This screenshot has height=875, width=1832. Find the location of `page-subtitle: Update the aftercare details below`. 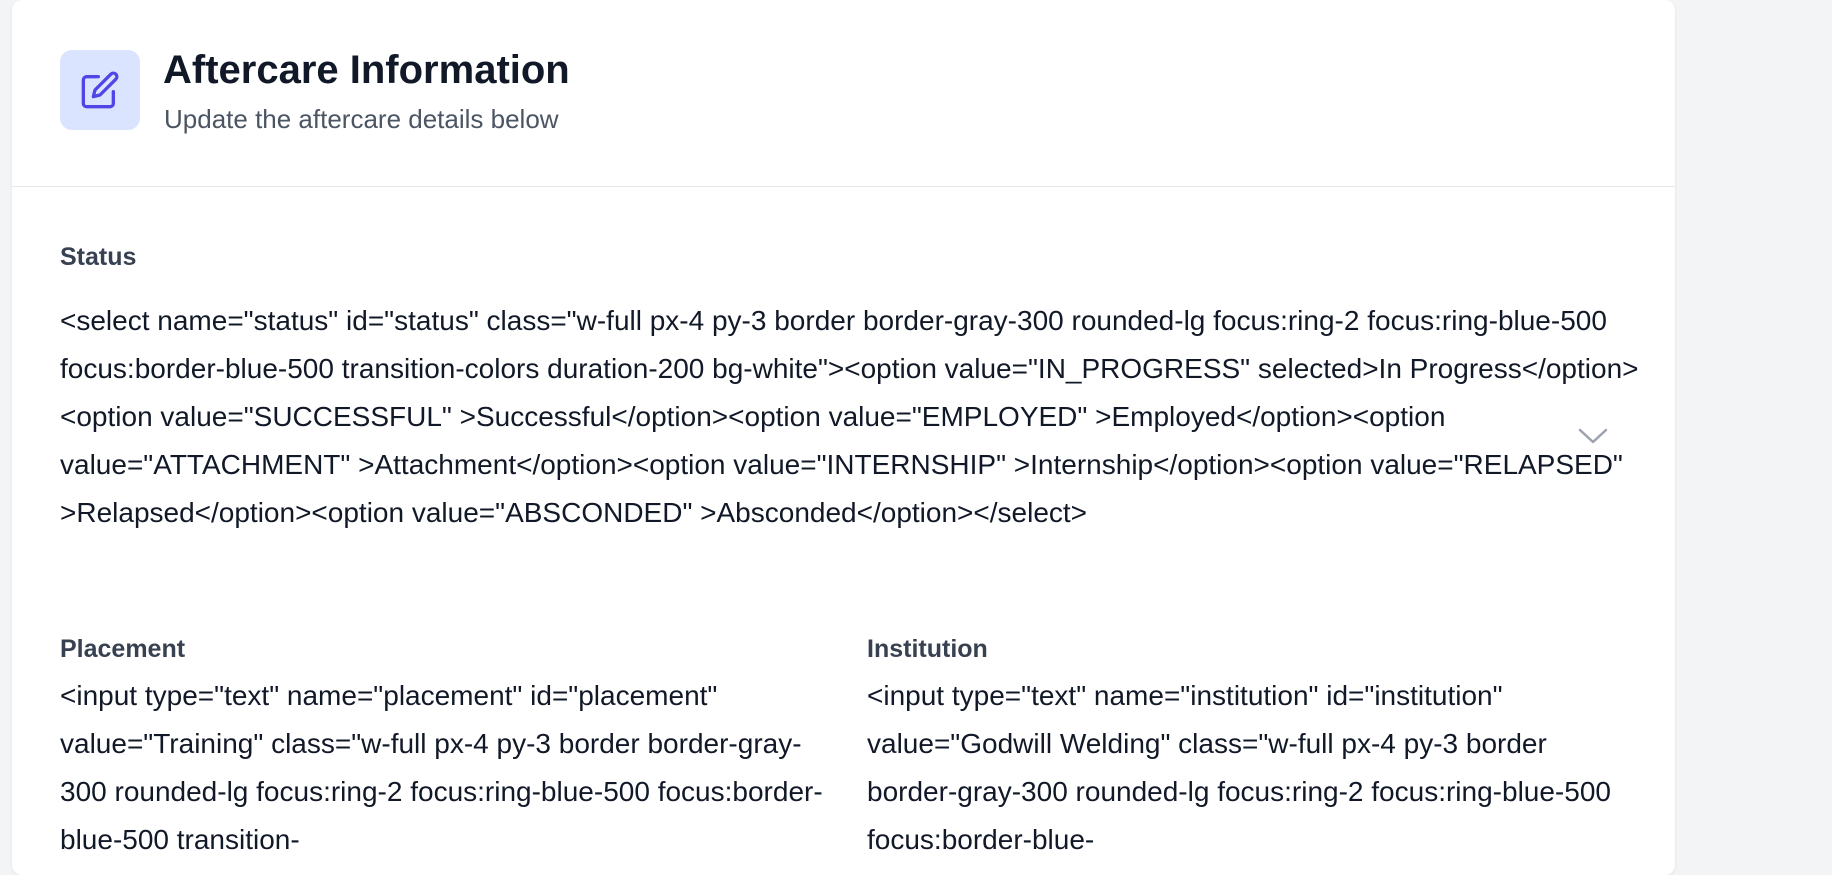

page-subtitle: Update the aftercare details below is located at coordinates (361, 119).